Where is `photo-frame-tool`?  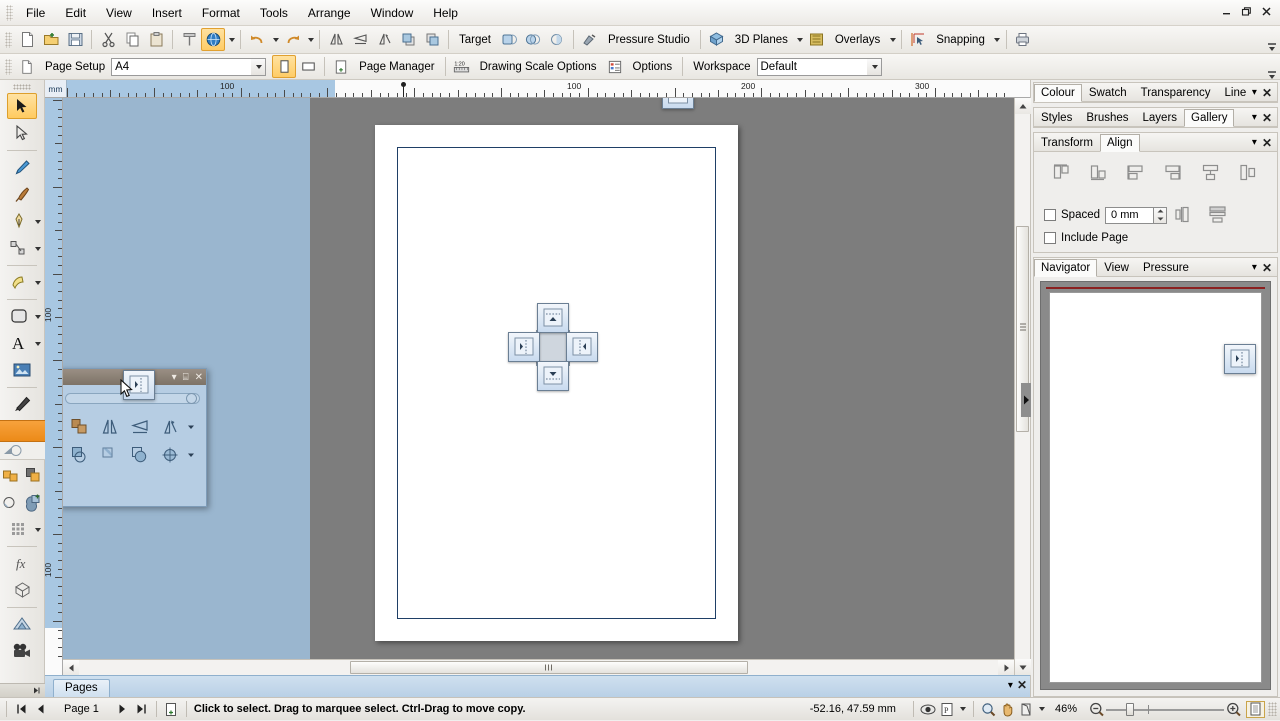
photo-frame-tool is located at coordinates (22, 370).